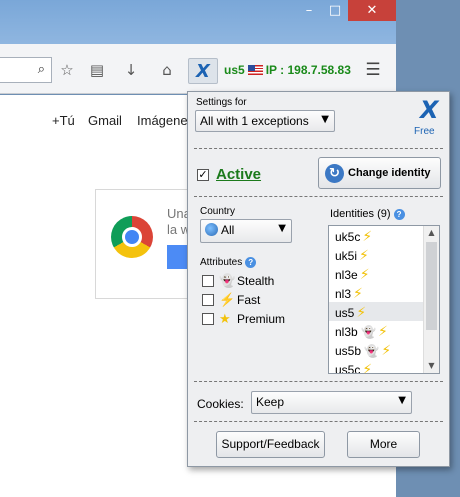  Describe the element at coordinates (331, 402) in the screenshot. I see `cookies-select: Keep ▼` at that location.